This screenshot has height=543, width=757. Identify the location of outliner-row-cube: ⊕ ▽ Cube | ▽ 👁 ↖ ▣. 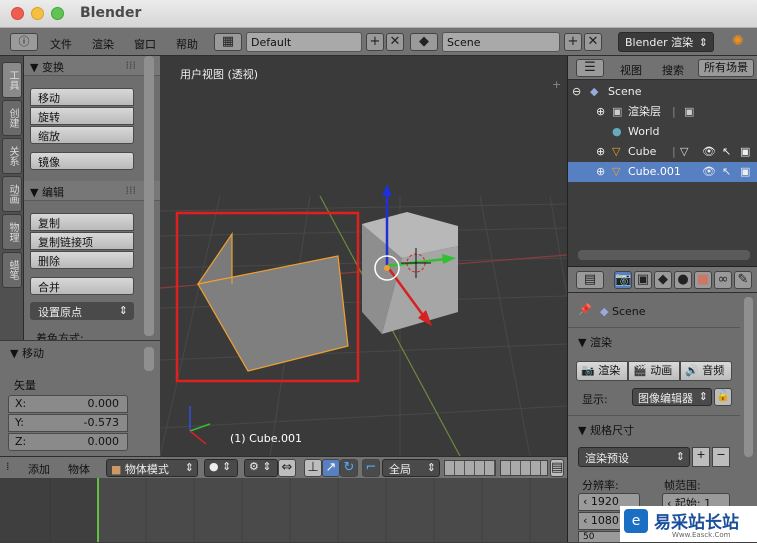
(662, 152).